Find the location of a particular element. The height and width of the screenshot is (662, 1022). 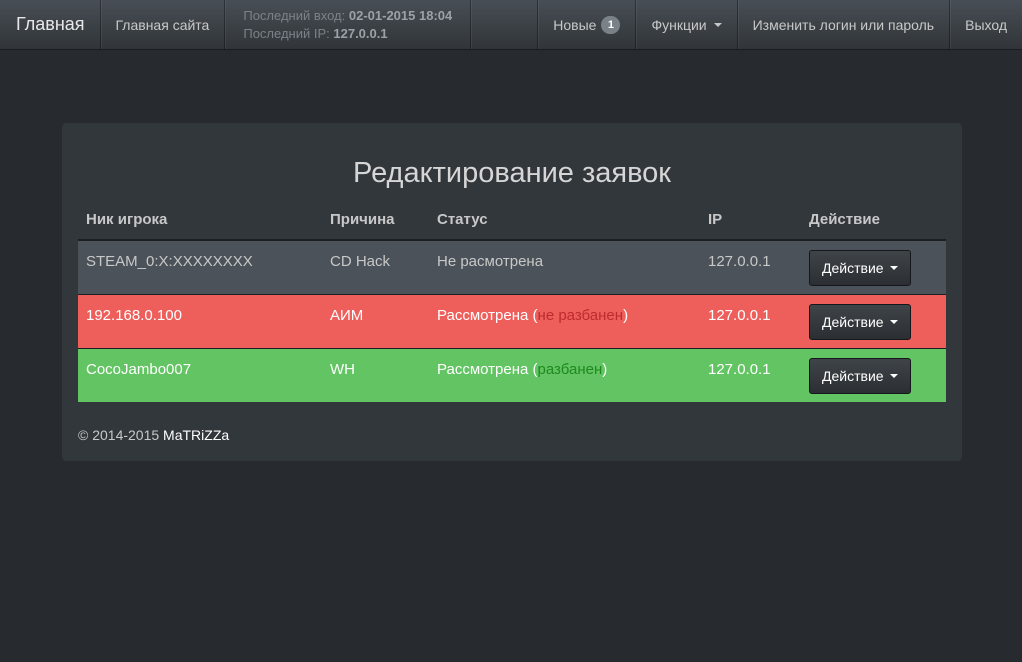

cell-nick: STEAM_0:X:XXXXXXXX is located at coordinates (200, 266).